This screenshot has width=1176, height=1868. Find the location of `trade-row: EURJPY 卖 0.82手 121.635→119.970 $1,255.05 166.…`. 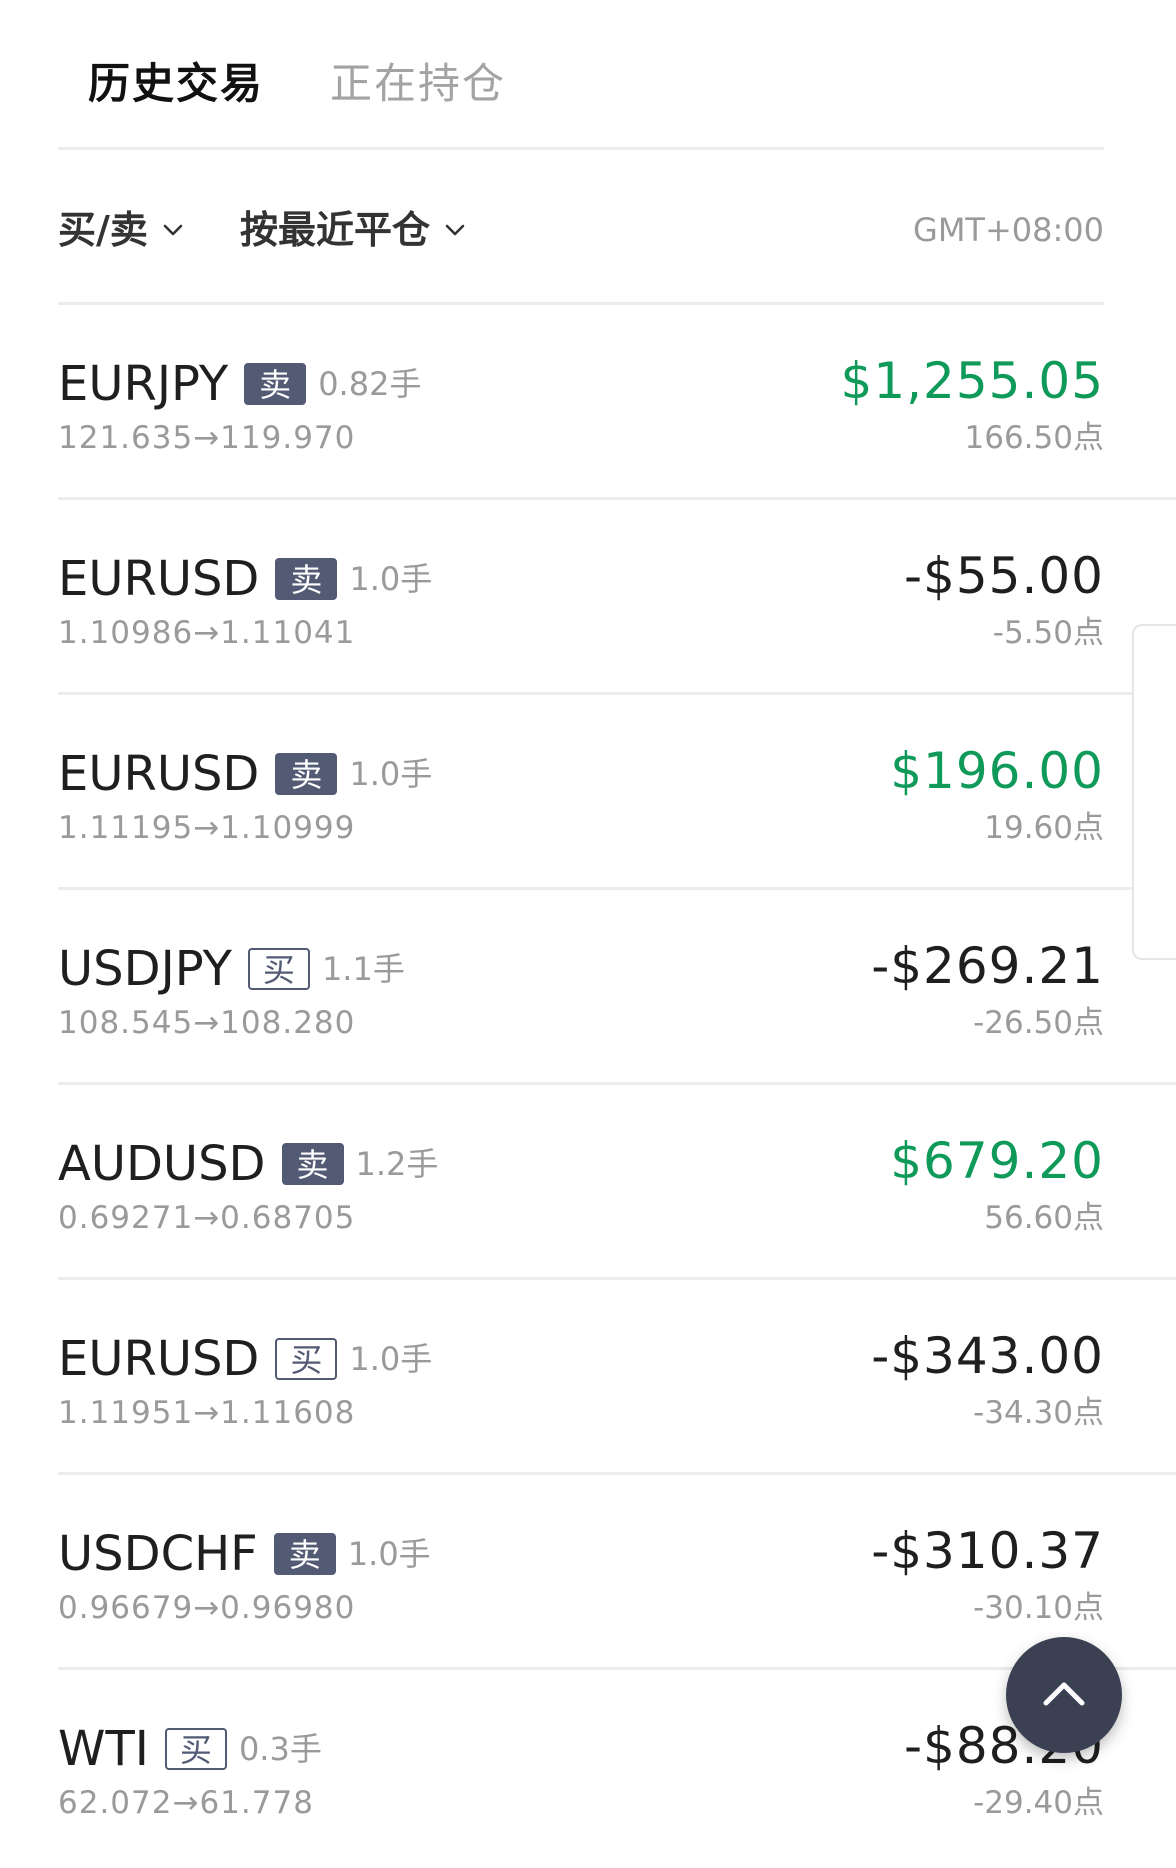

trade-row: EURJPY 卖 0.82手 121.635→119.970 $1,255.05 166.… is located at coordinates (617, 402).